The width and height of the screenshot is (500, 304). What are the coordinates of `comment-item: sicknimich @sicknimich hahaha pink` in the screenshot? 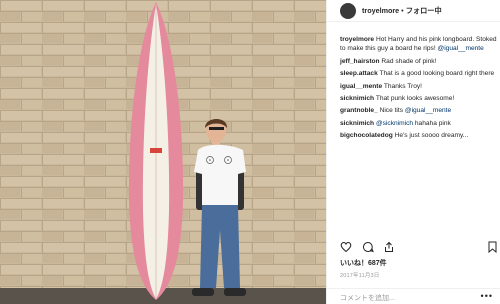 It's located at (419, 123).